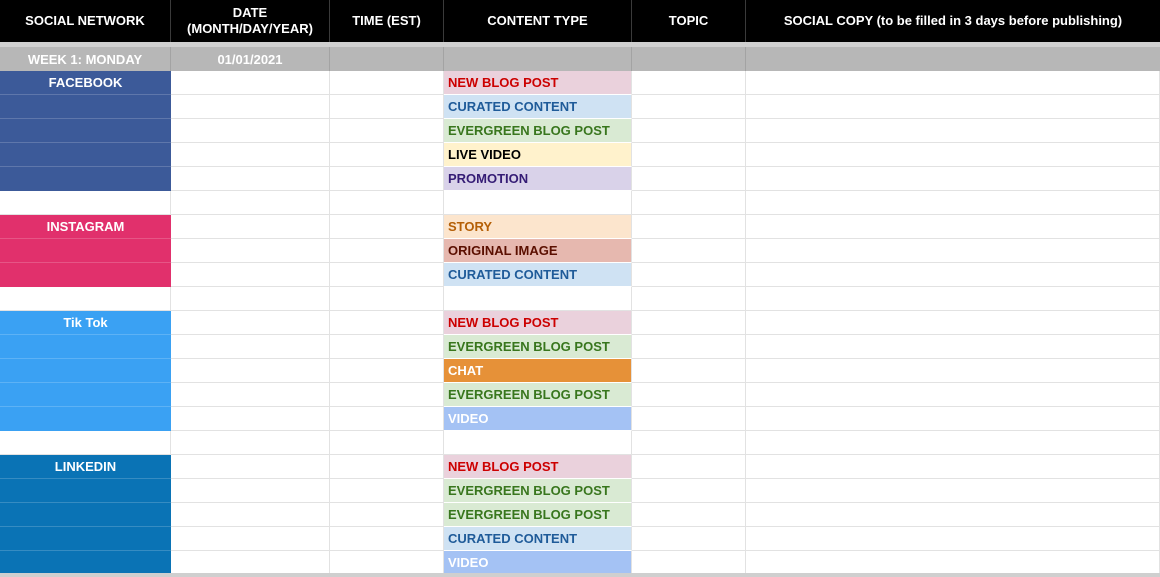  Describe the element at coordinates (85, 21) in the screenshot. I see `header-social-network: SOCIAL NETWORK` at that location.